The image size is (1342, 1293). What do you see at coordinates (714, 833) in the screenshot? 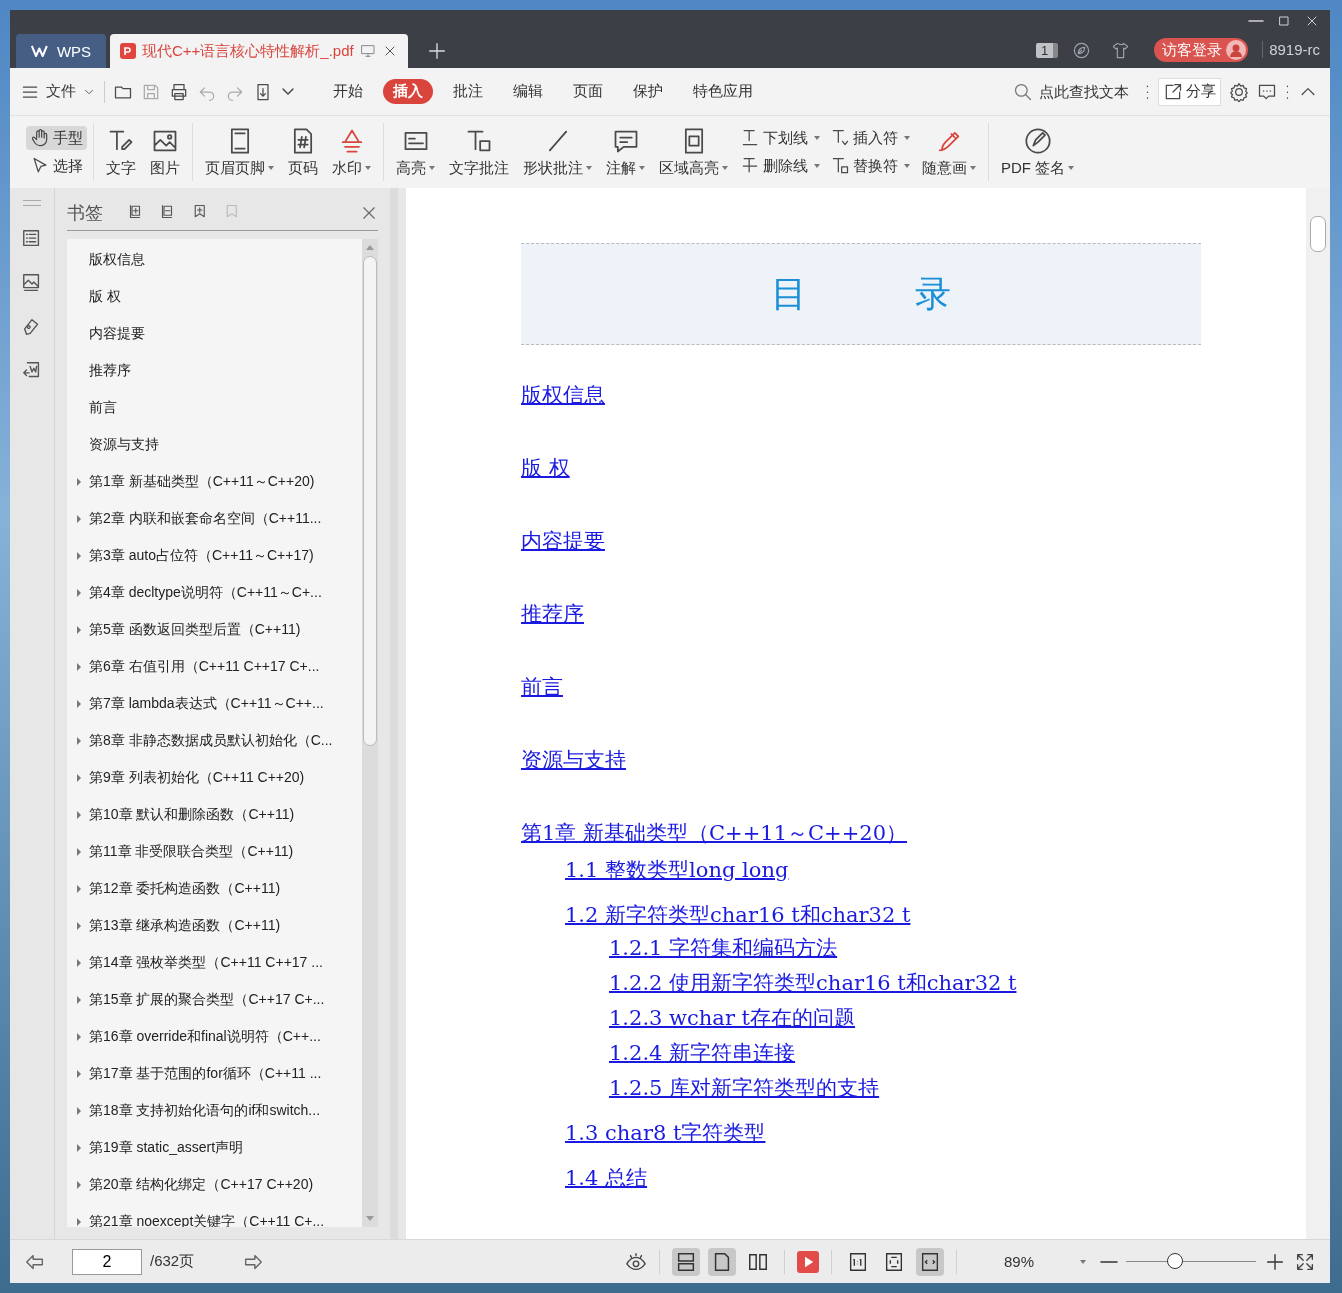
I see `toc-link: 第1章 新基础类型（C++11～C++20）` at bounding box center [714, 833].